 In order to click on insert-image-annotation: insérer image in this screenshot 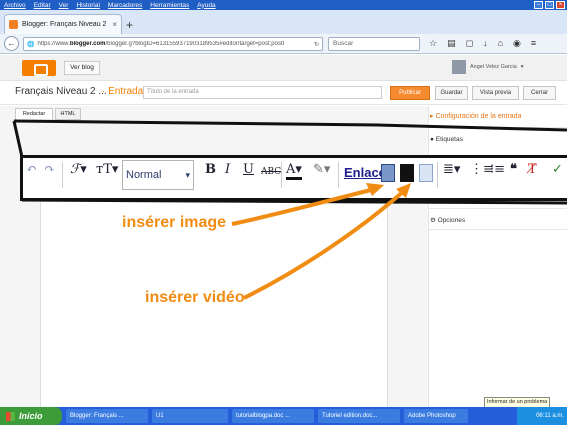, I will do `click(174, 222)`.